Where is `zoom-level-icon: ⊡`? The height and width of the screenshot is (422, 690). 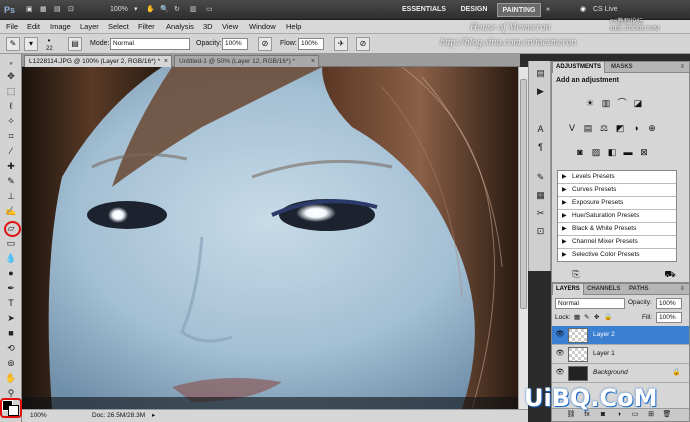 zoom-level-icon: ⊡ is located at coordinates (71, 10).